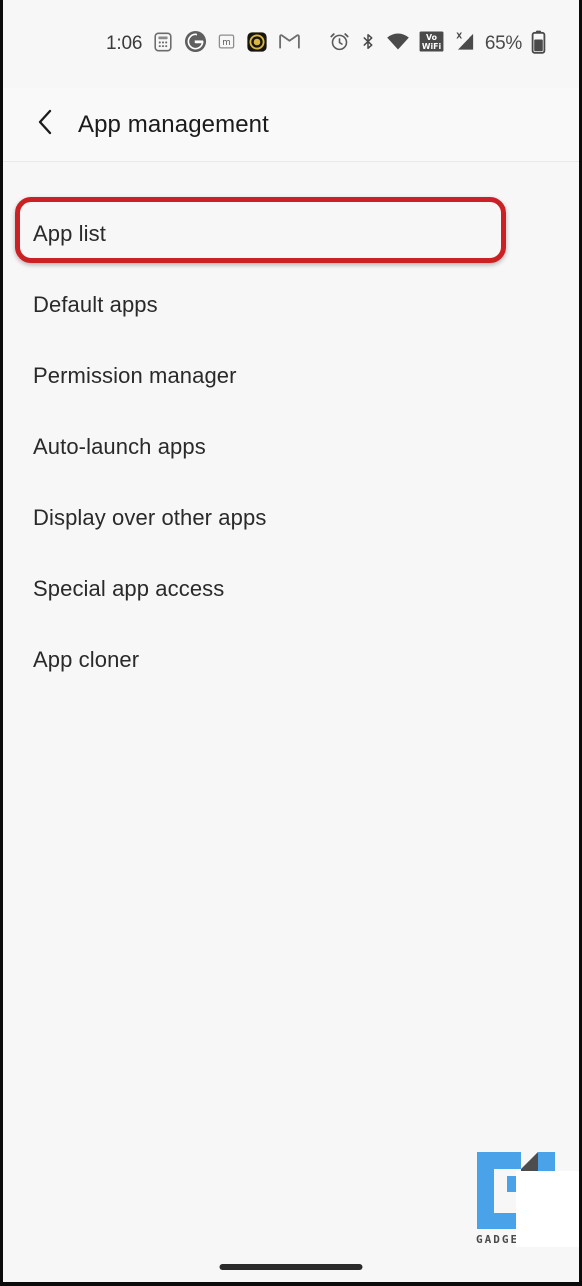 The image size is (582, 1286). What do you see at coordinates (432, 37) in the screenshot?
I see `svg-text: Vo` at bounding box center [432, 37].